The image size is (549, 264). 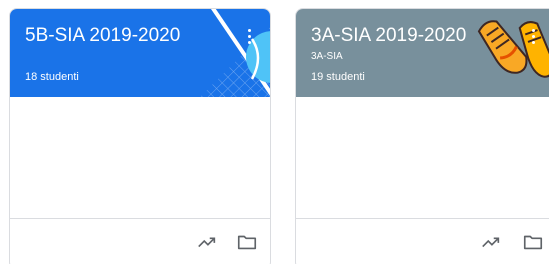 I want to click on sneakers-icon, so click(x=513, y=49).